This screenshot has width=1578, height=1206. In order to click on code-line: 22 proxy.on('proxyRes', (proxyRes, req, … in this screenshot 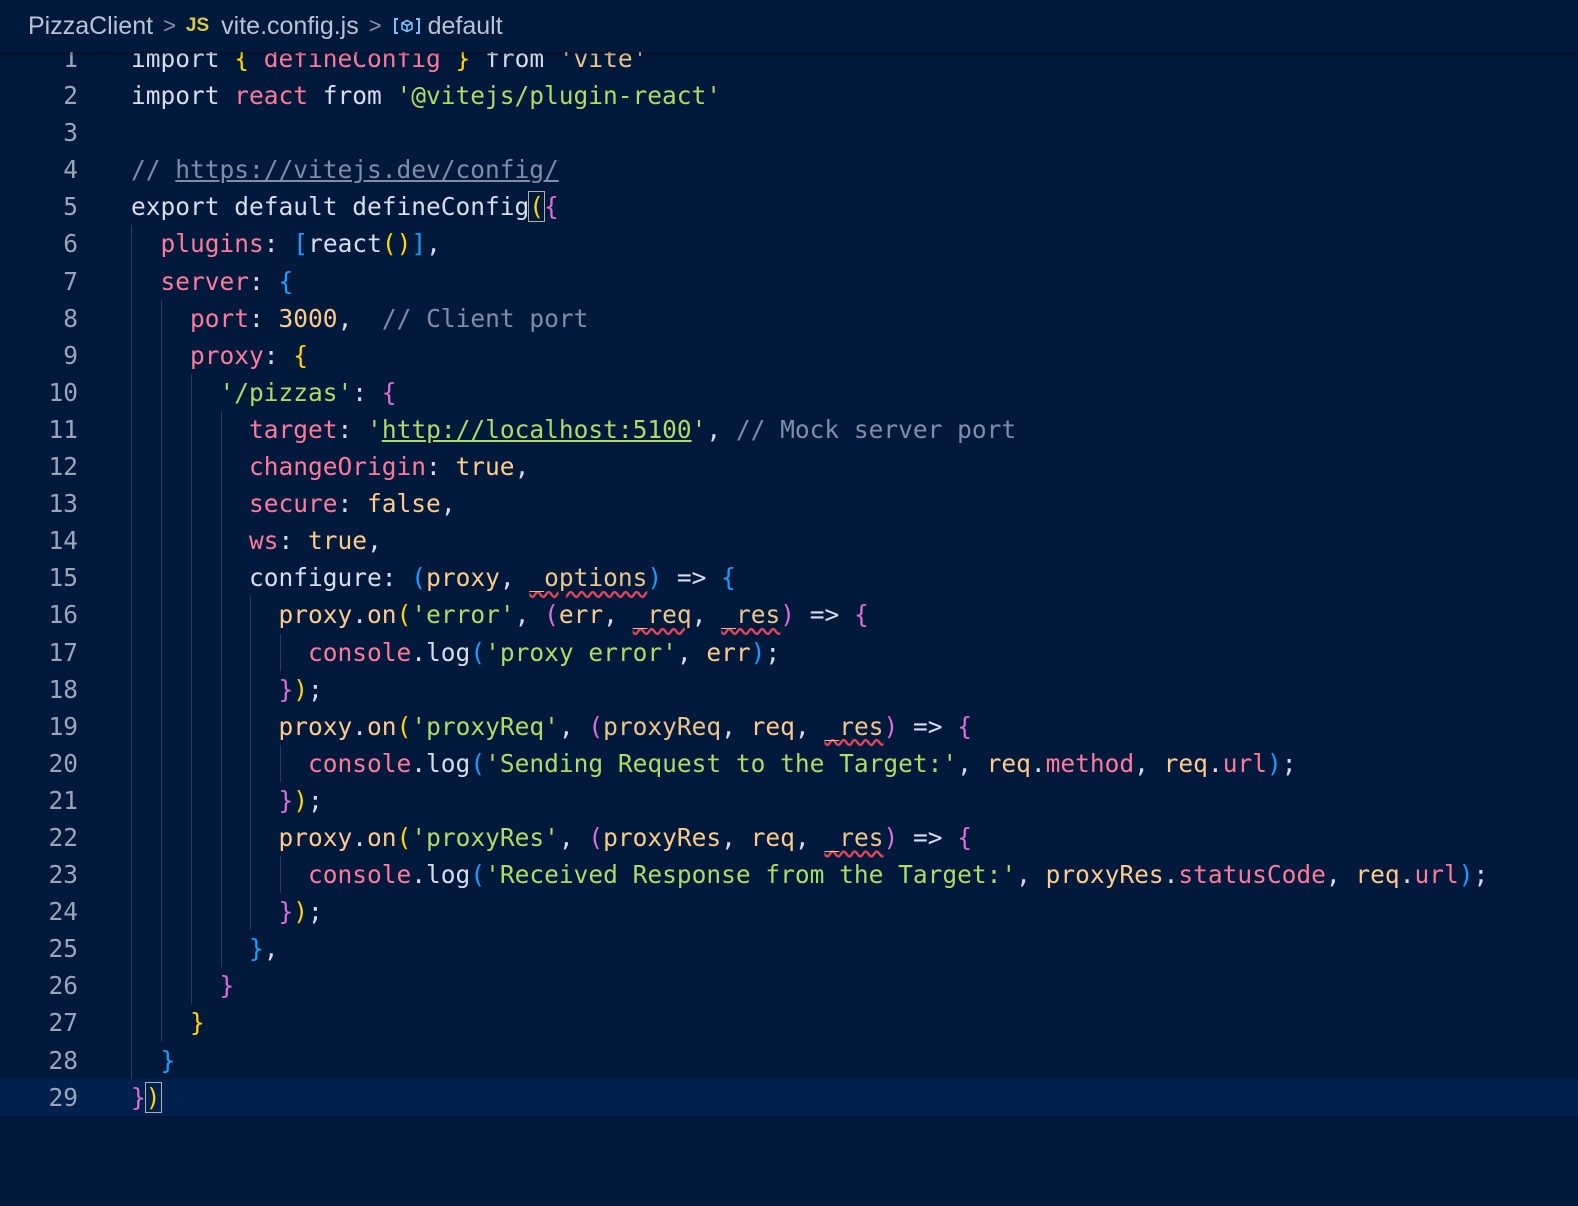, I will do `click(789, 837)`.